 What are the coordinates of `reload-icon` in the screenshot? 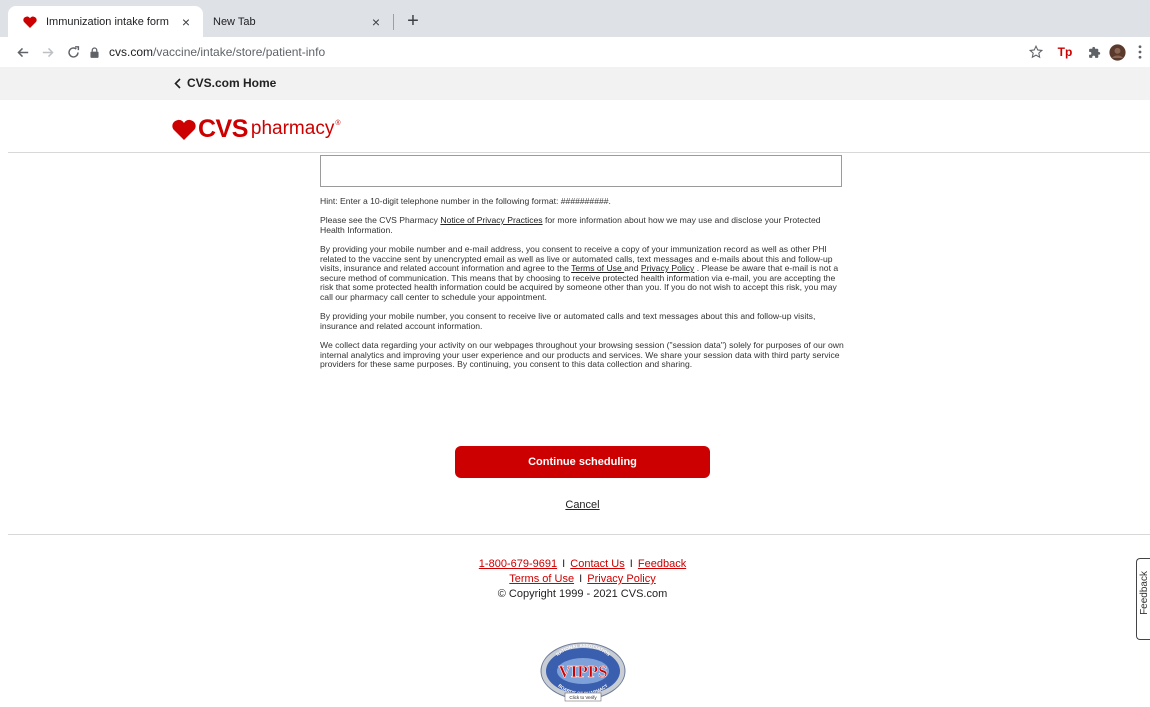 It's located at (73, 52).